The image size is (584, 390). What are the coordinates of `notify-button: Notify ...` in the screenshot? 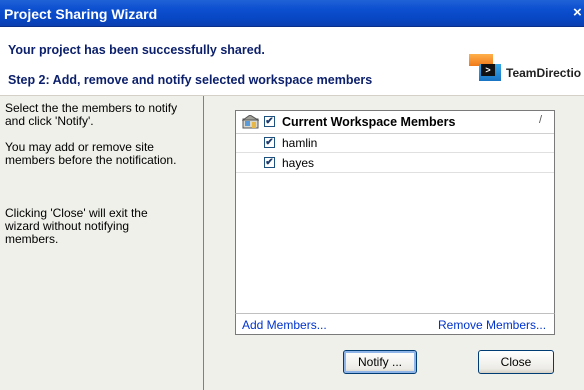 It's located at (380, 362).